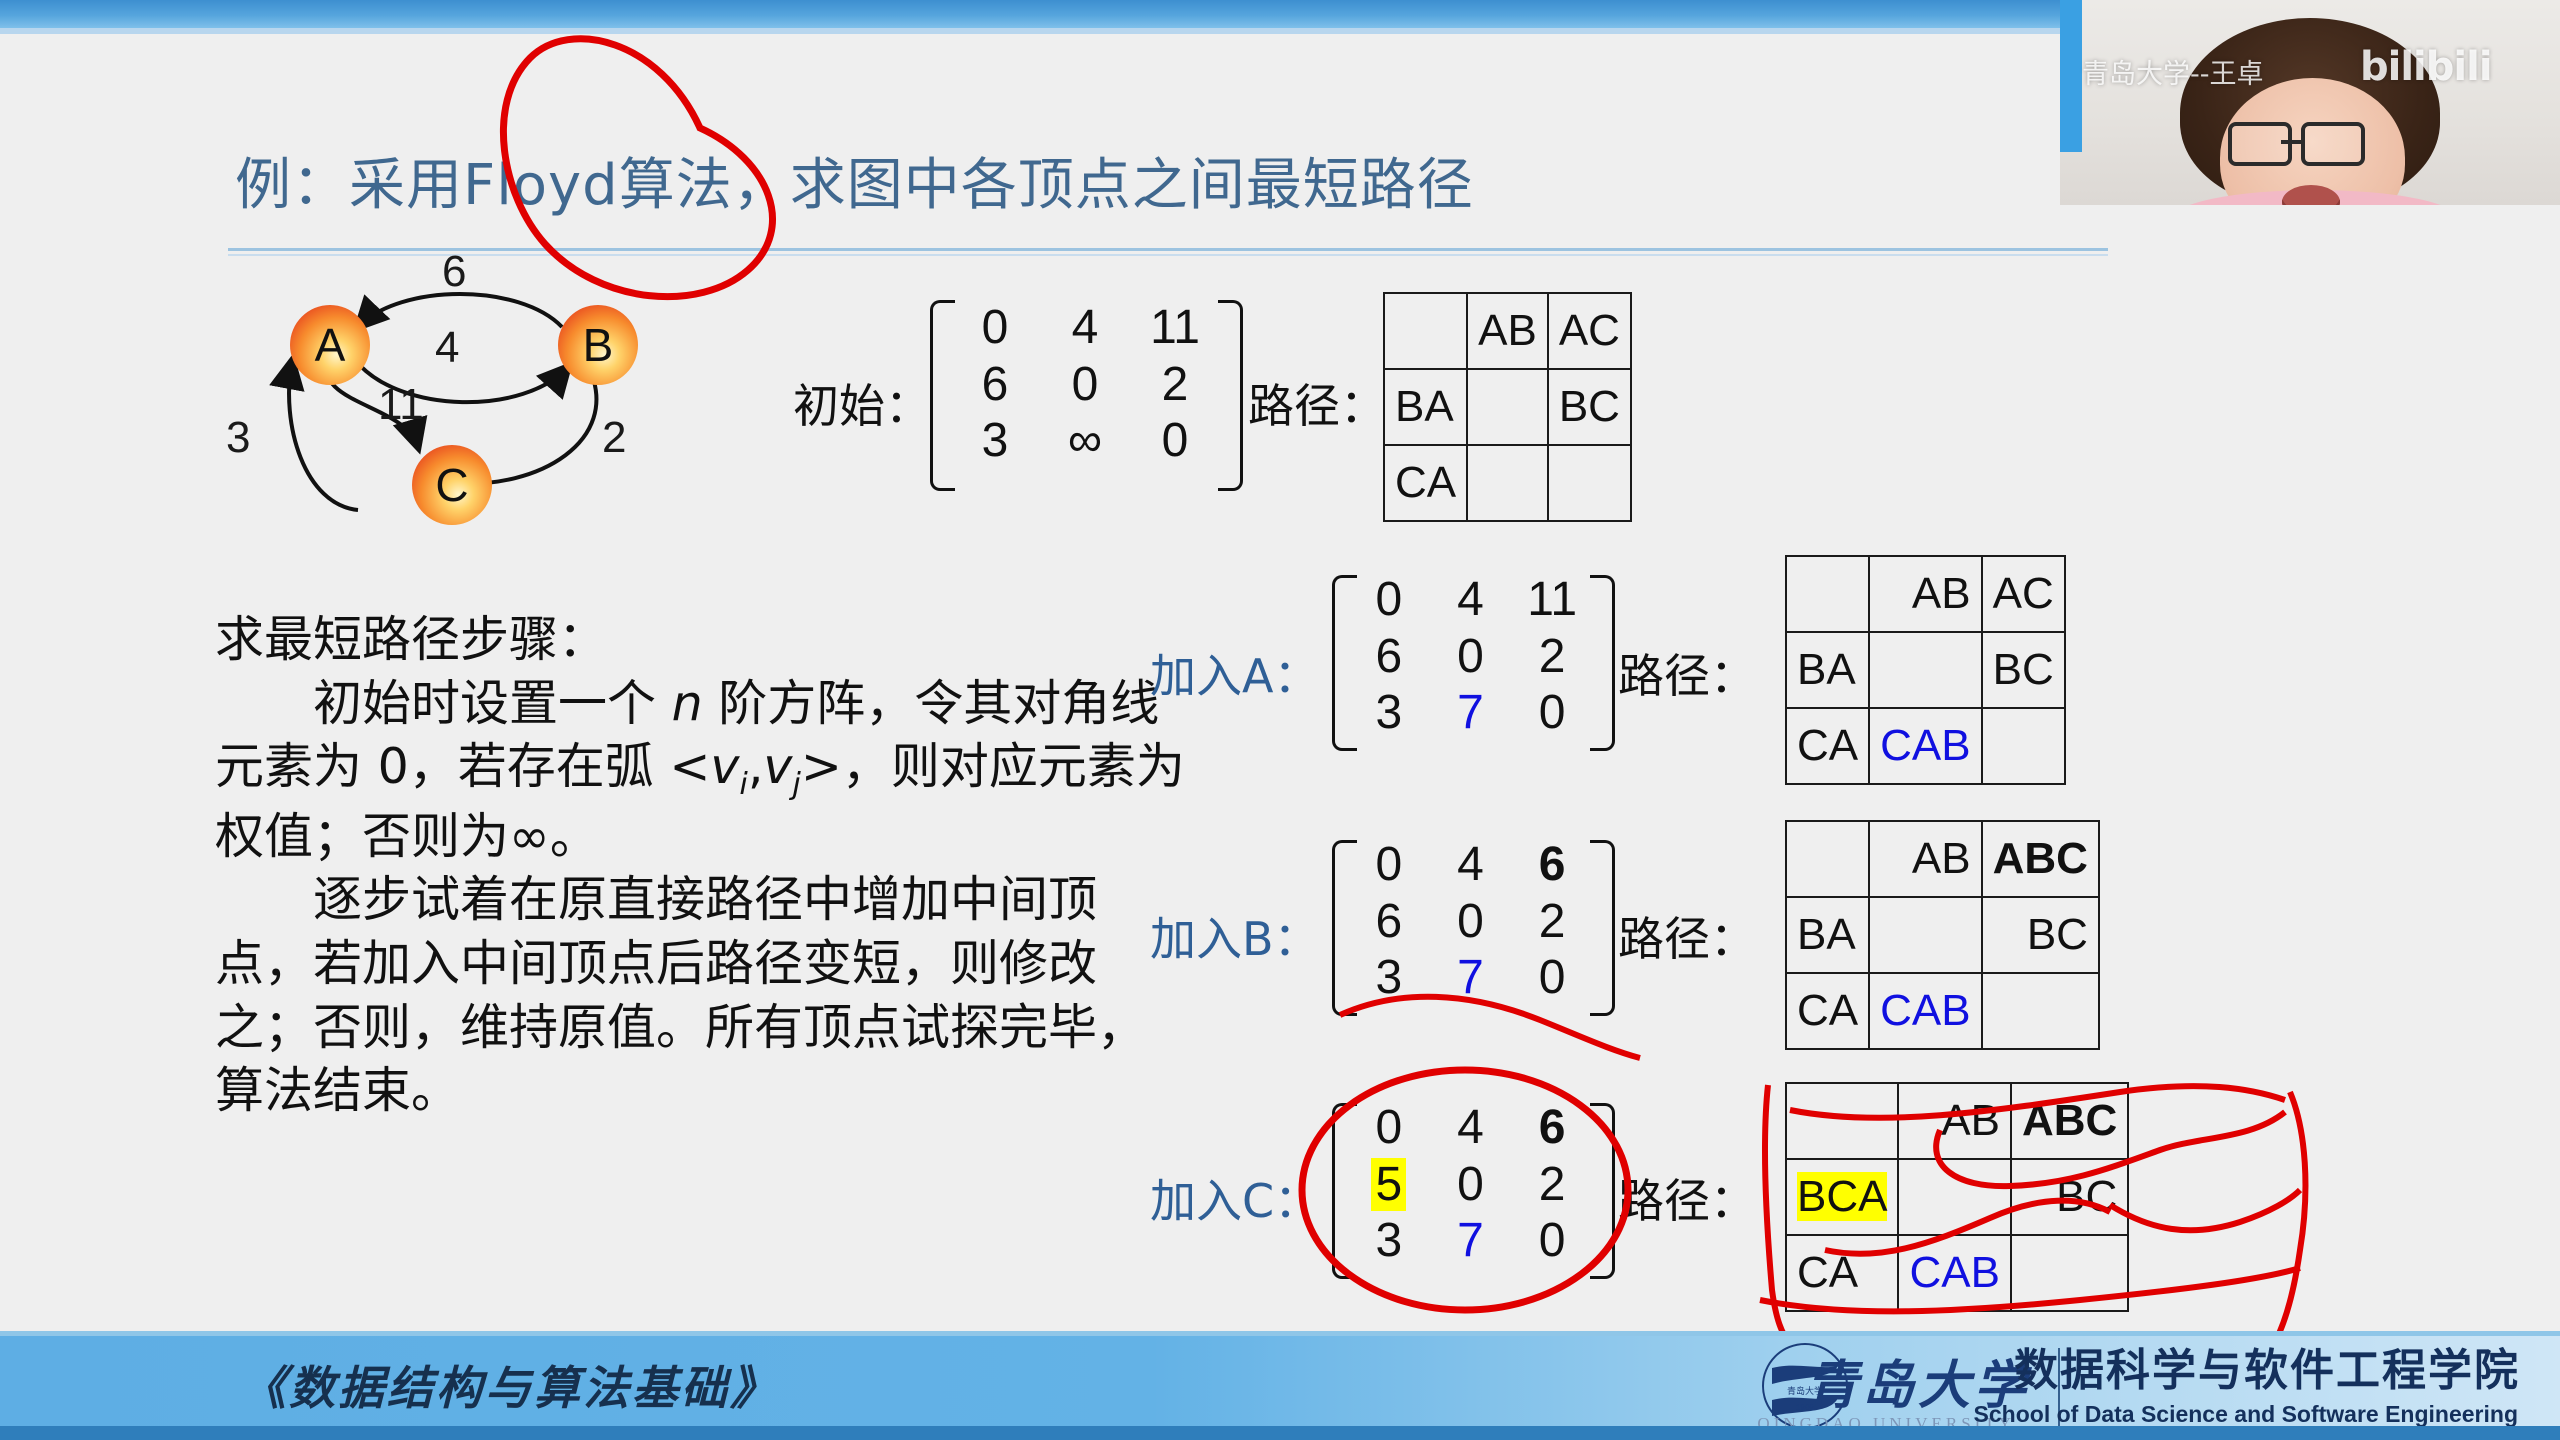 The width and height of the screenshot is (2560, 1440). Describe the element at coordinates (1827, 859) in the screenshot. I see `path-table-row-header` at that location.